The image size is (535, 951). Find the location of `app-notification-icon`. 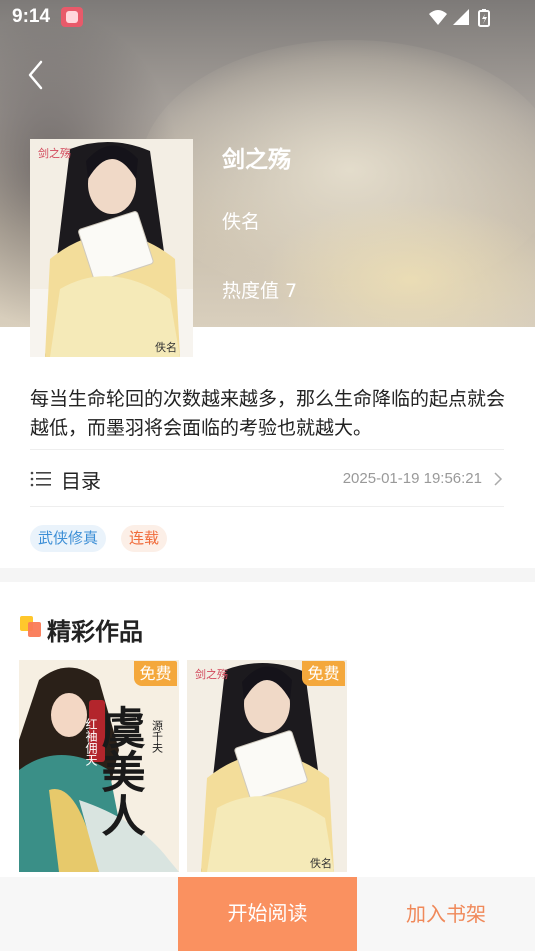

app-notification-icon is located at coordinates (72, 17).